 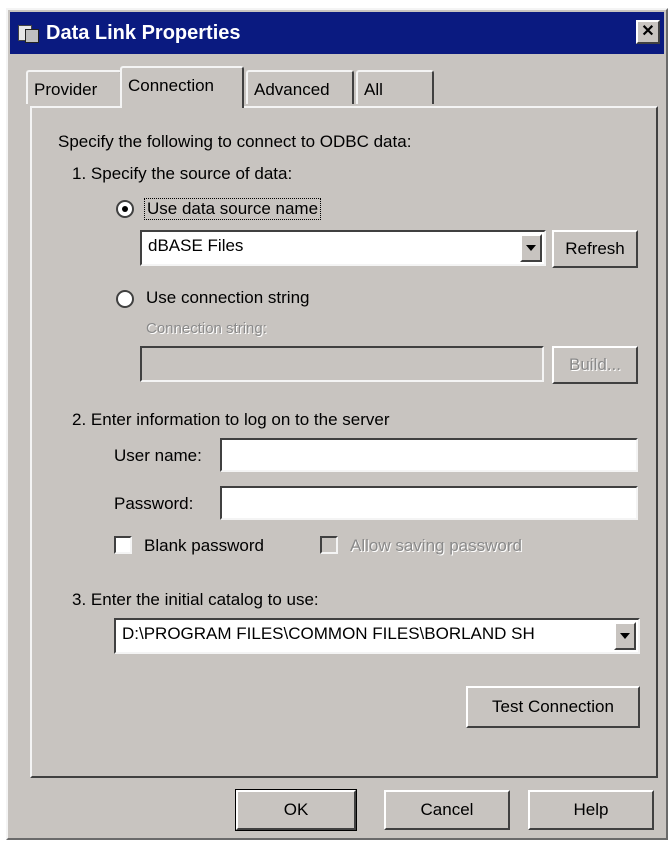 What do you see at coordinates (204, 546) in the screenshot?
I see `blank-password-label: Blank password` at bounding box center [204, 546].